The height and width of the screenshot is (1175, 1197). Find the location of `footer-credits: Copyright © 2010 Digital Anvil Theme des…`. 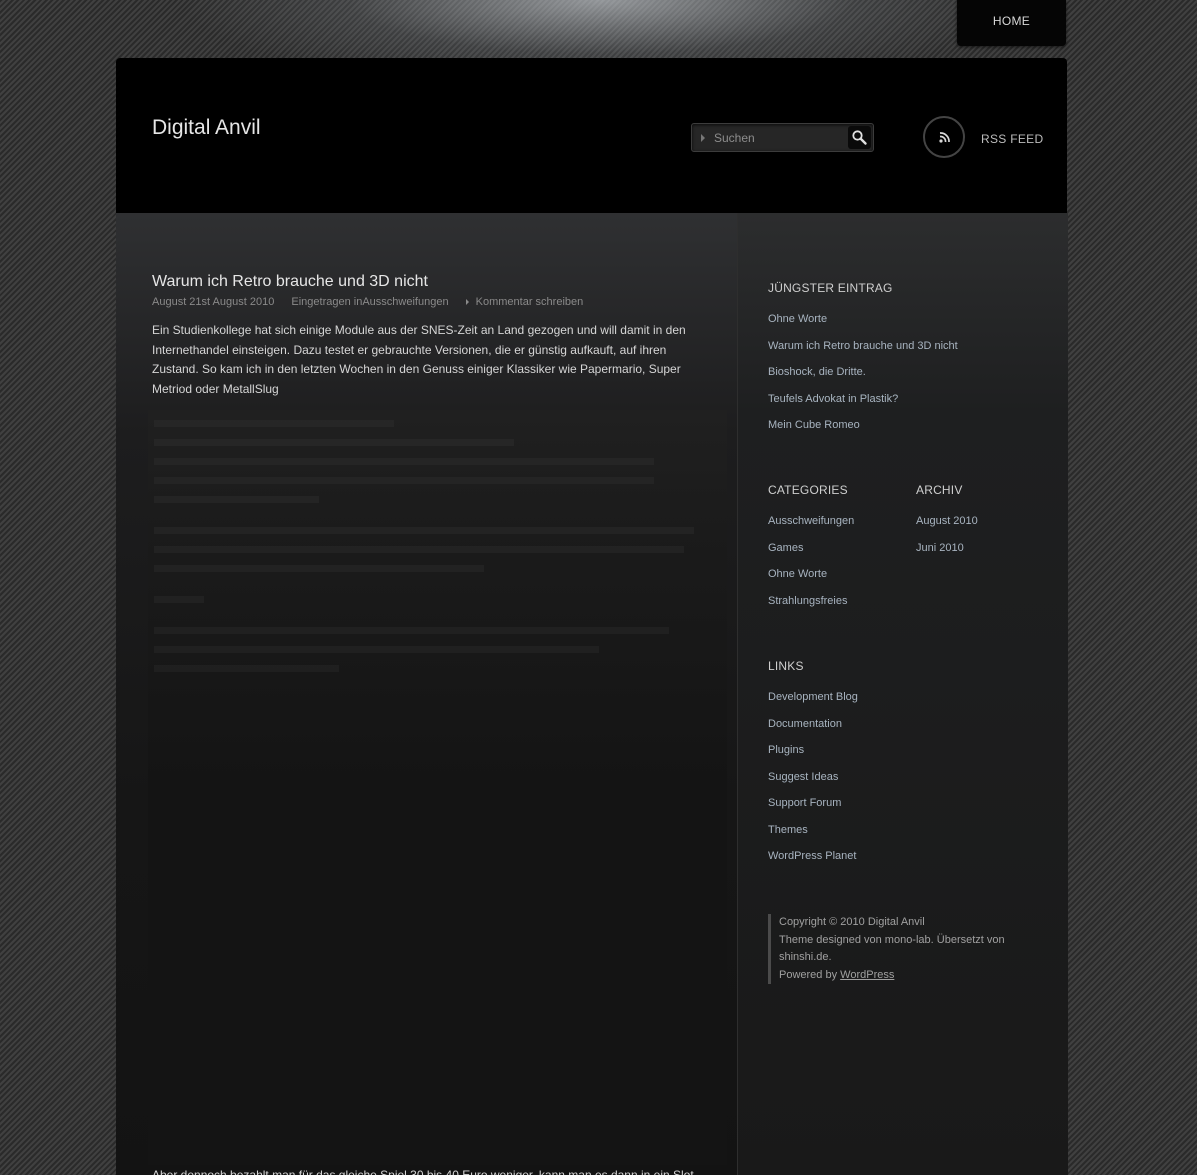

footer-credits: Copyright © 2010 Digital Anvil Theme des… is located at coordinates (898, 949).